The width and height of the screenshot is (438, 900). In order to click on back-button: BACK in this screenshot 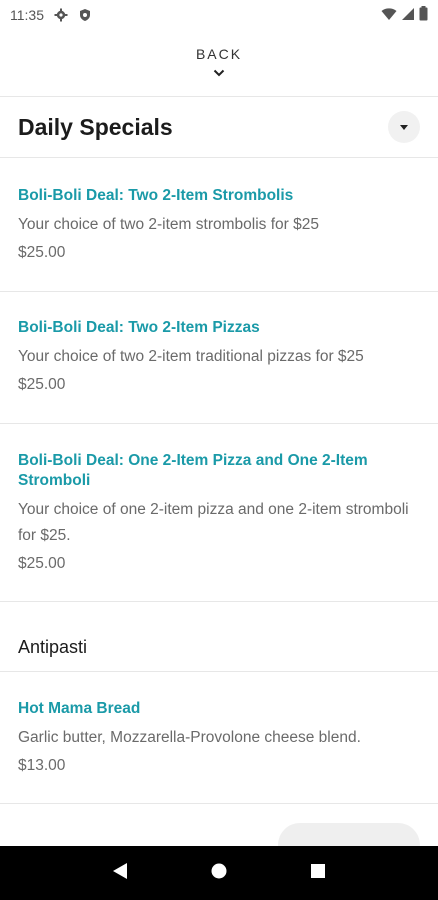, I will do `click(219, 68)`.